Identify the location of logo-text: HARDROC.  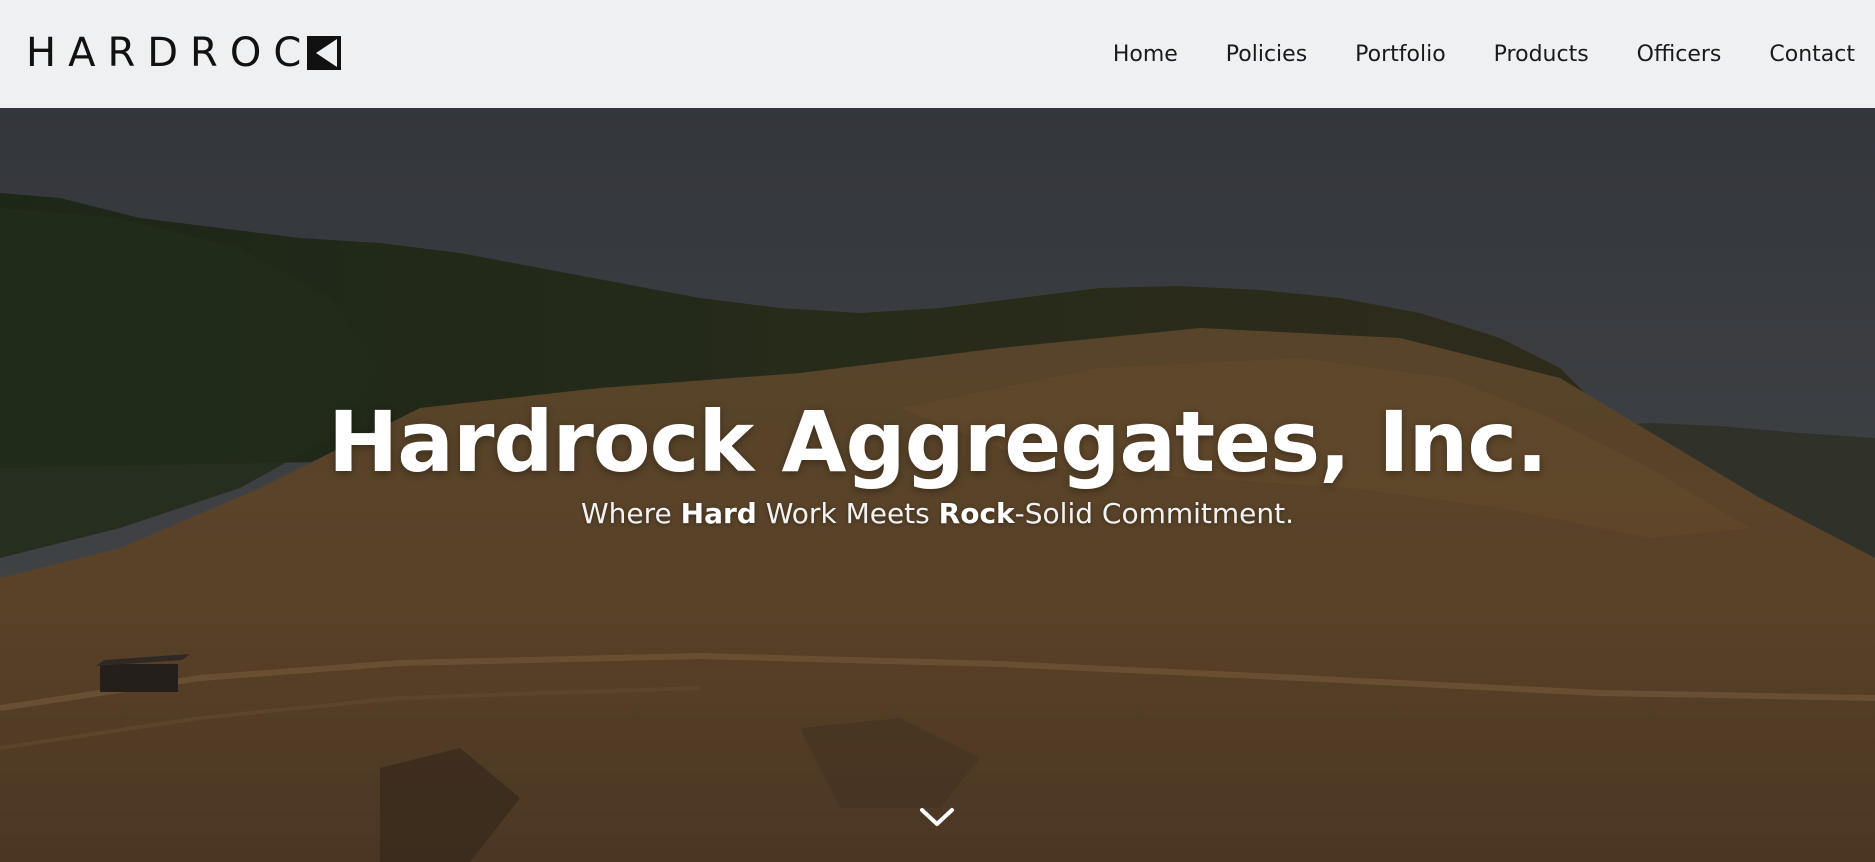
(170, 53).